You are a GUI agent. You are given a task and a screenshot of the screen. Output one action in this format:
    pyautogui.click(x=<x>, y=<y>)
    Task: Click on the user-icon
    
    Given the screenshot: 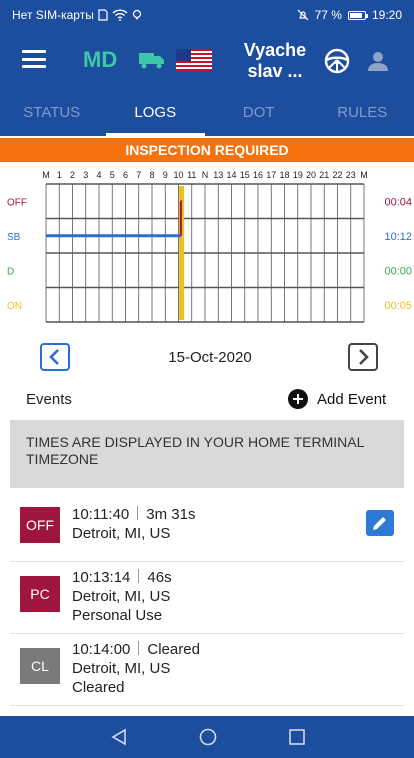 What is the action you would take?
    pyautogui.click(x=378, y=61)
    